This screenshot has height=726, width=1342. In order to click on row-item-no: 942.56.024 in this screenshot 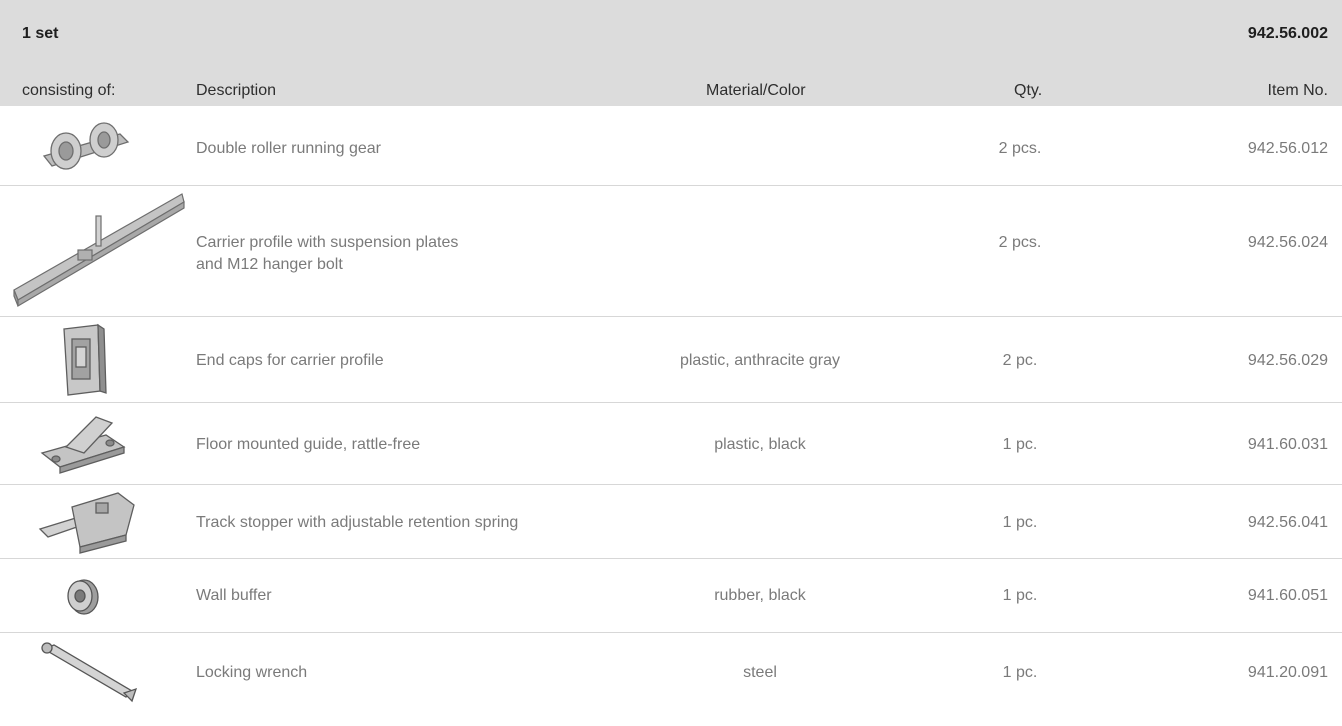, I will do `click(1287, 242)`.